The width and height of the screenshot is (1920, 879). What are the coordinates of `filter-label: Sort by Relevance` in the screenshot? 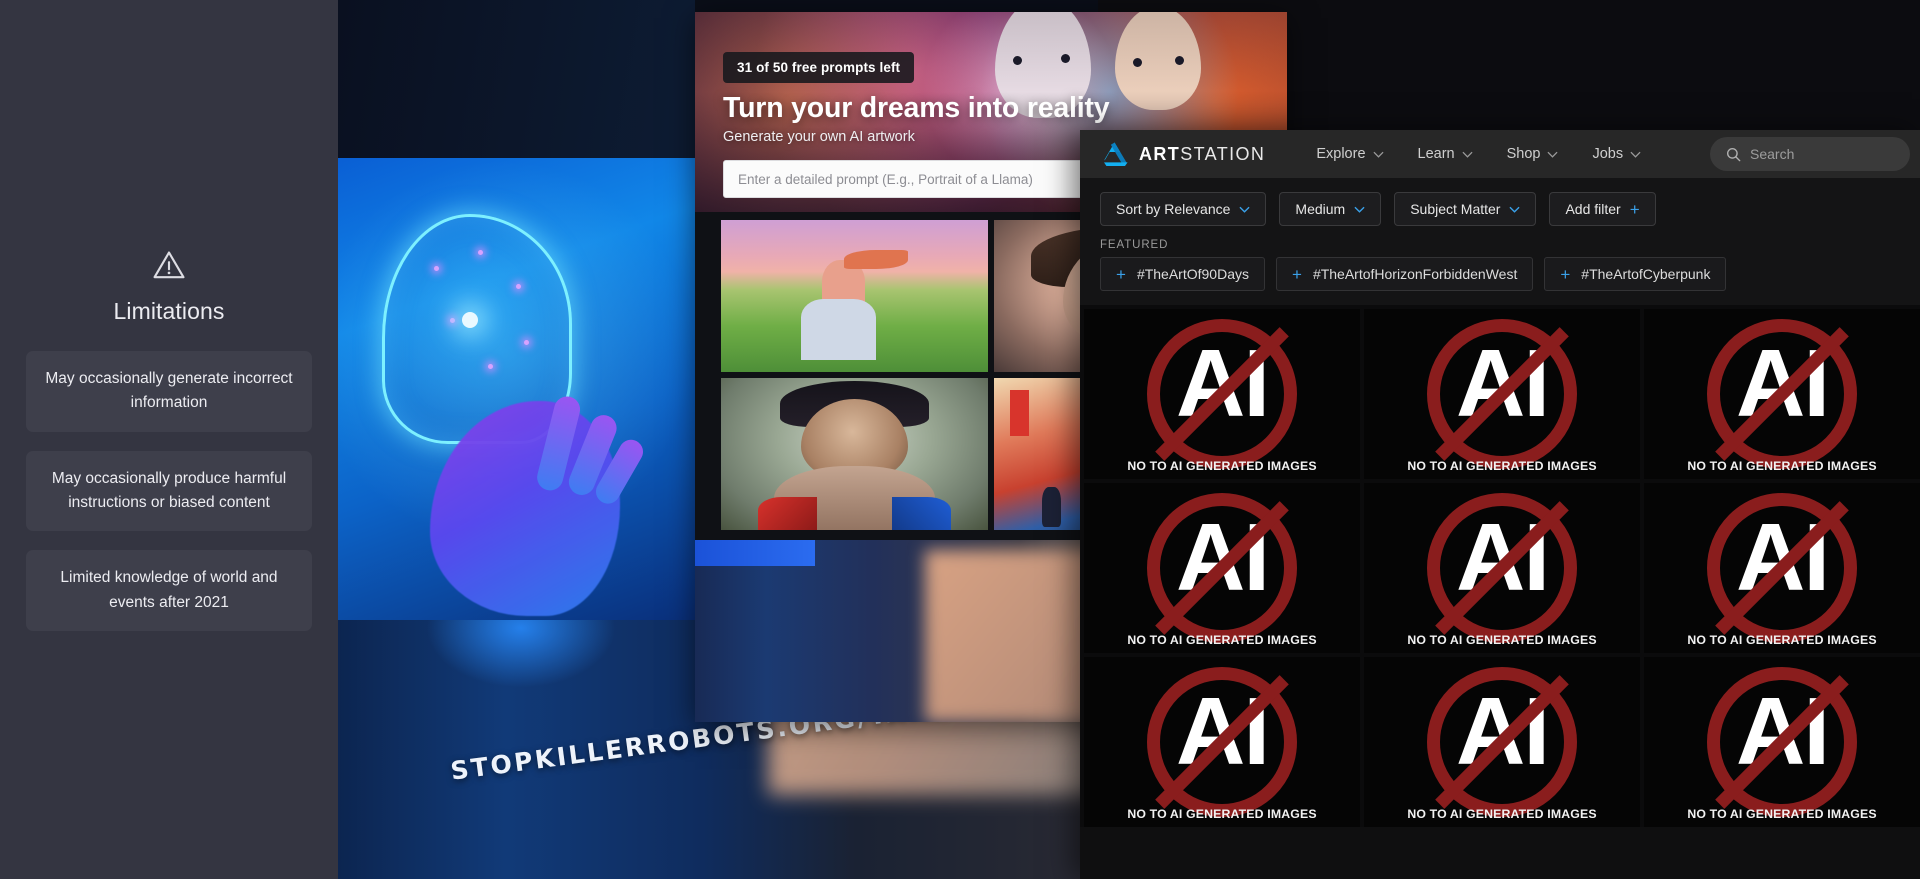 It's located at (1173, 209).